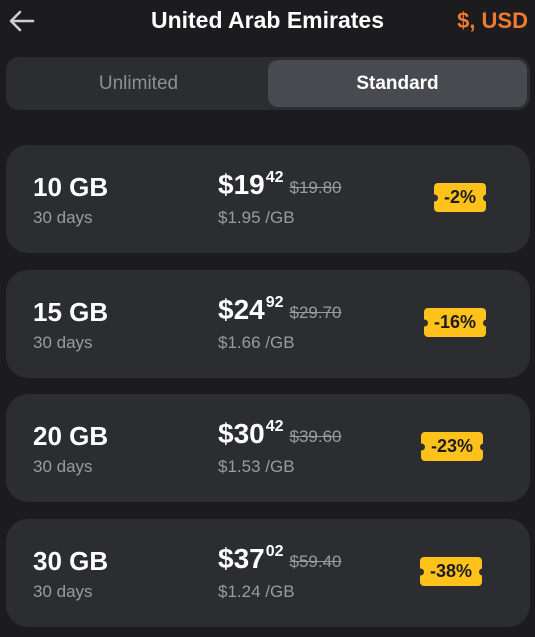  What do you see at coordinates (241, 184) in the screenshot?
I see `price-main: $19` at bounding box center [241, 184].